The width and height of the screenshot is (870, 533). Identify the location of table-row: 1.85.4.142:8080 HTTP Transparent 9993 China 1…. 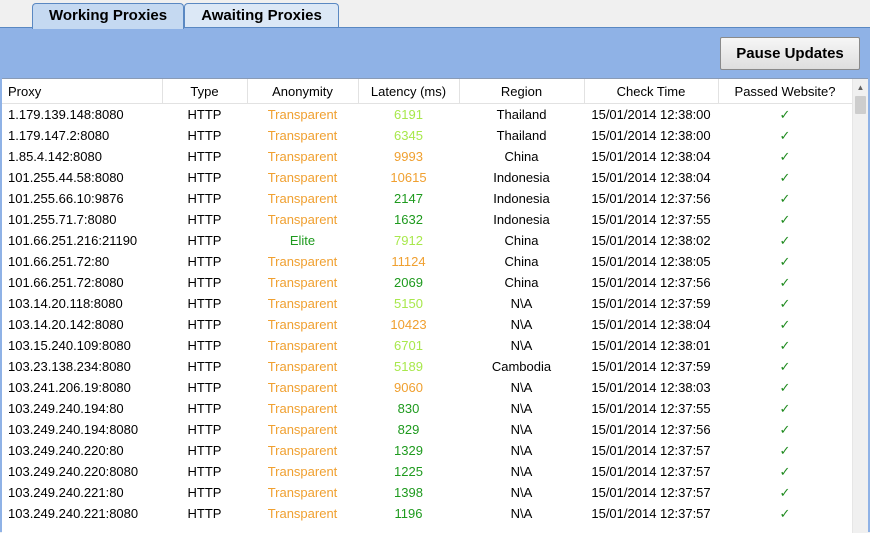
(427, 156).